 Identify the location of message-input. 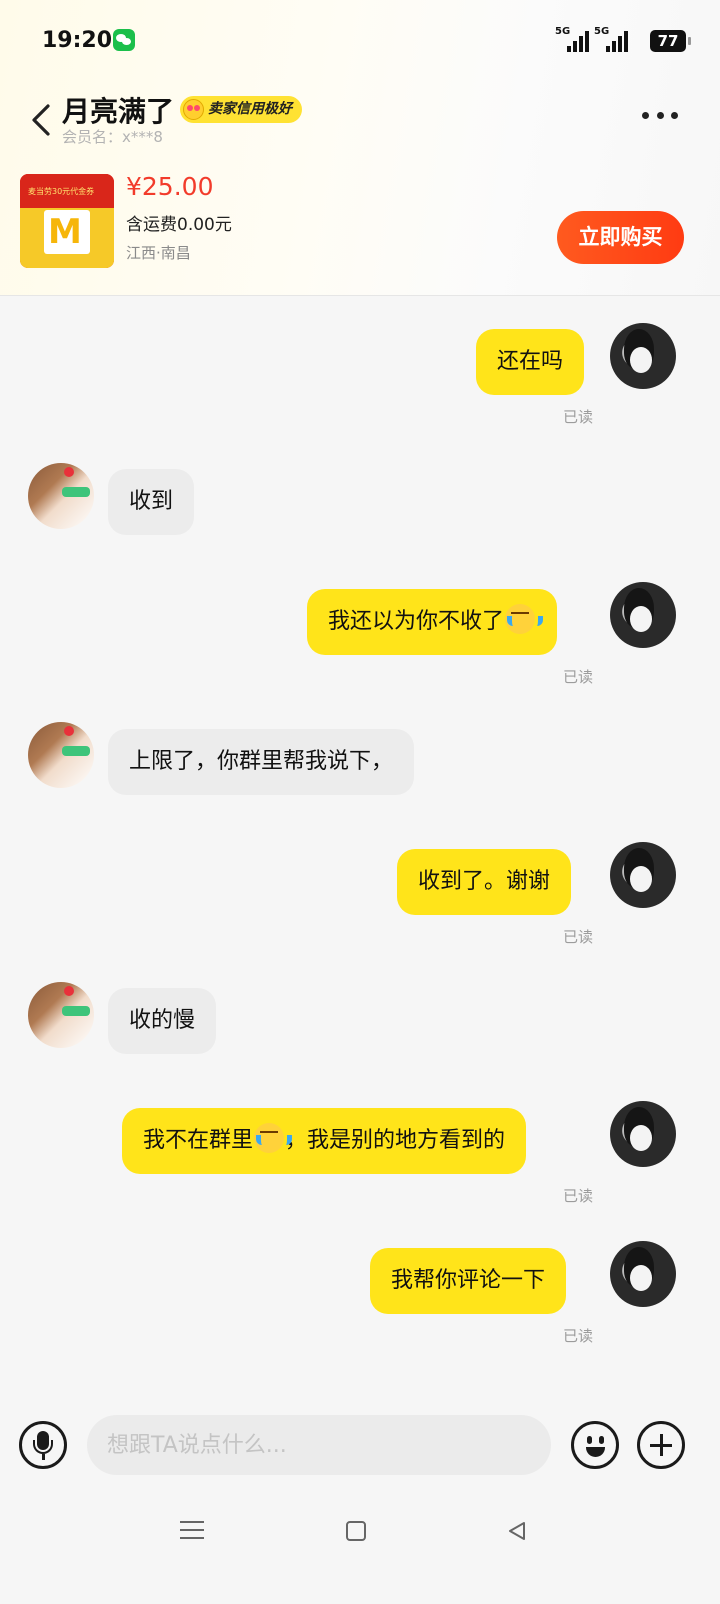
(319, 1445).